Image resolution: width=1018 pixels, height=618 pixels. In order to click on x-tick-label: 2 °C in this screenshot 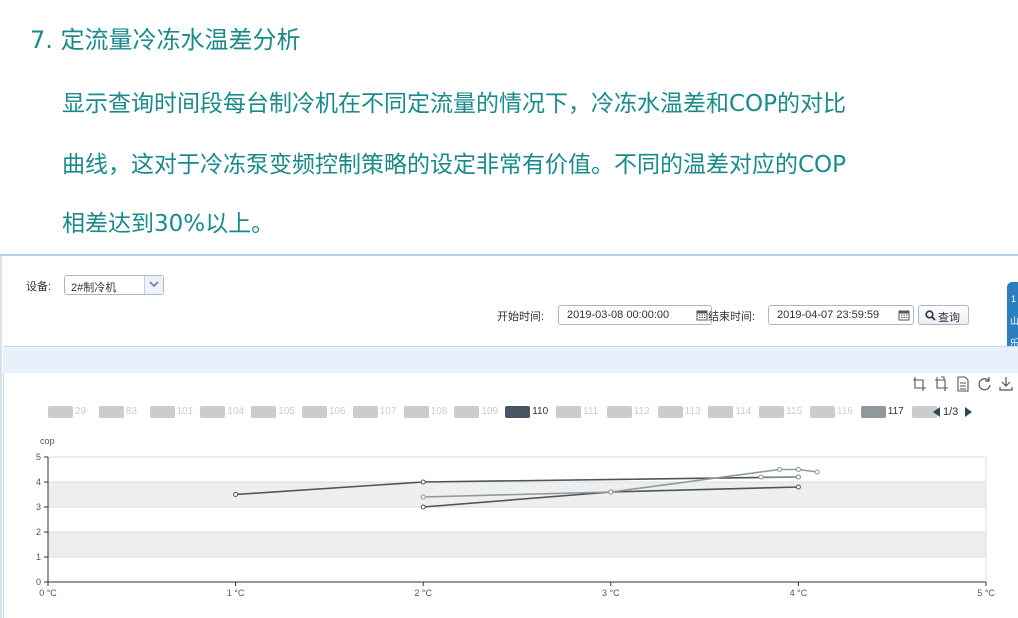, I will do `click(423, 593)`.